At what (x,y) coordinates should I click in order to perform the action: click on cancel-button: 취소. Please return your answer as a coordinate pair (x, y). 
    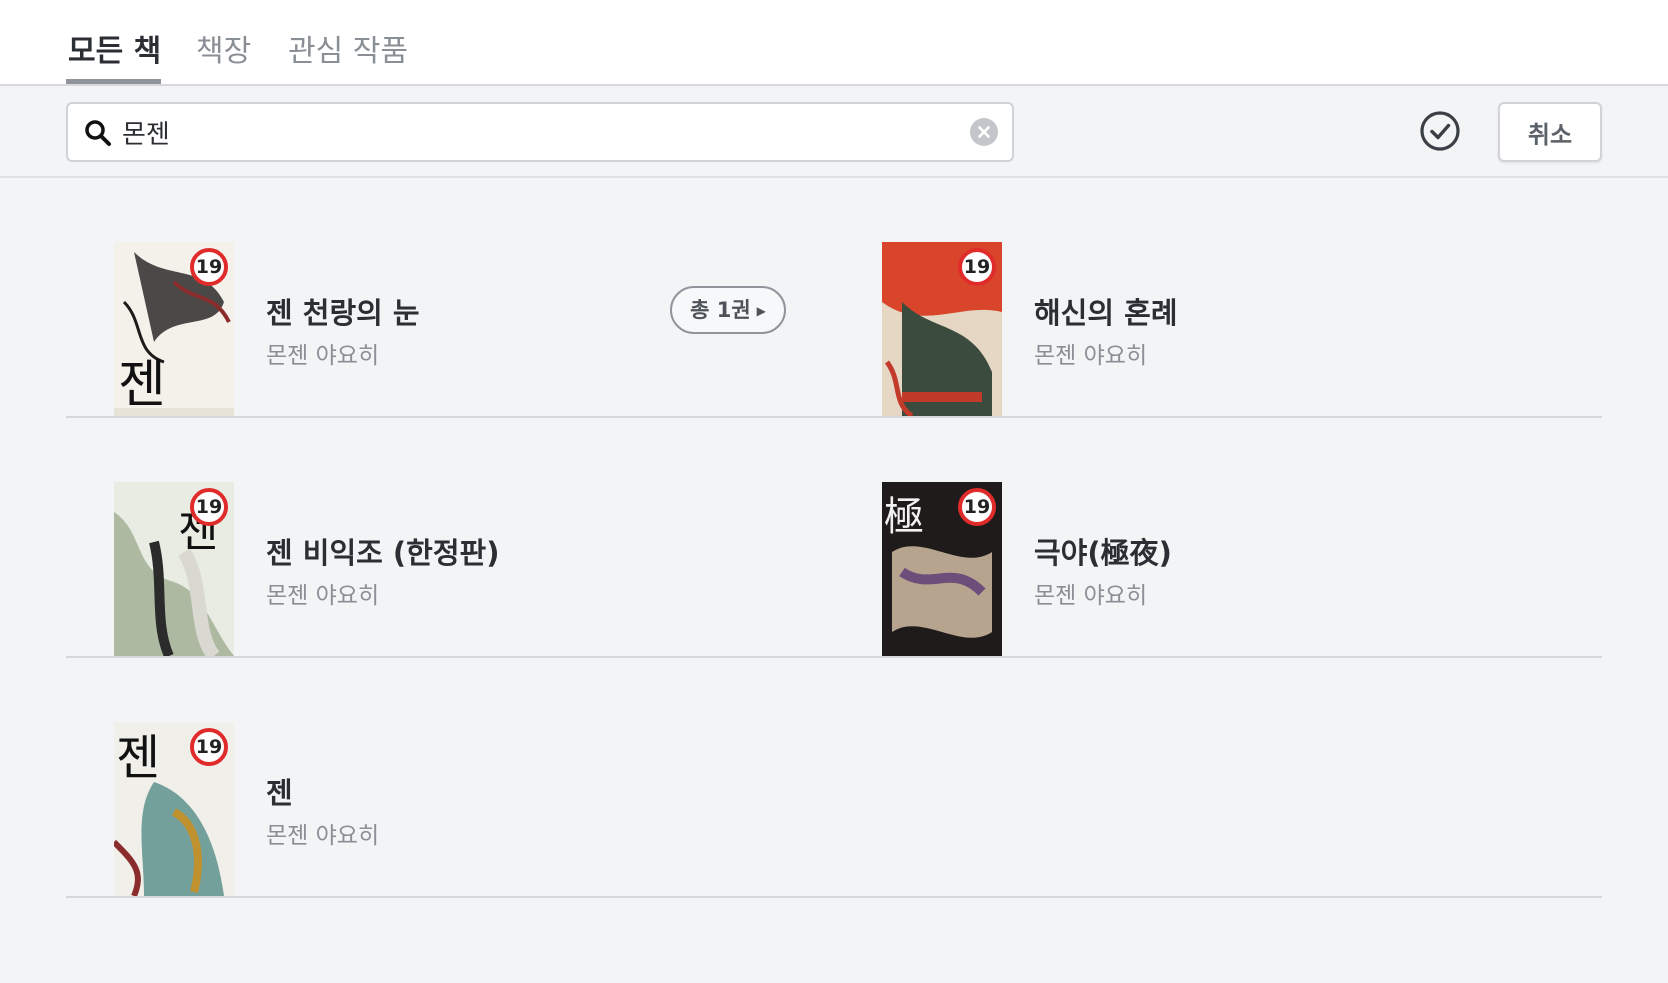
    Looking at the image, I should click on (1550, 132).